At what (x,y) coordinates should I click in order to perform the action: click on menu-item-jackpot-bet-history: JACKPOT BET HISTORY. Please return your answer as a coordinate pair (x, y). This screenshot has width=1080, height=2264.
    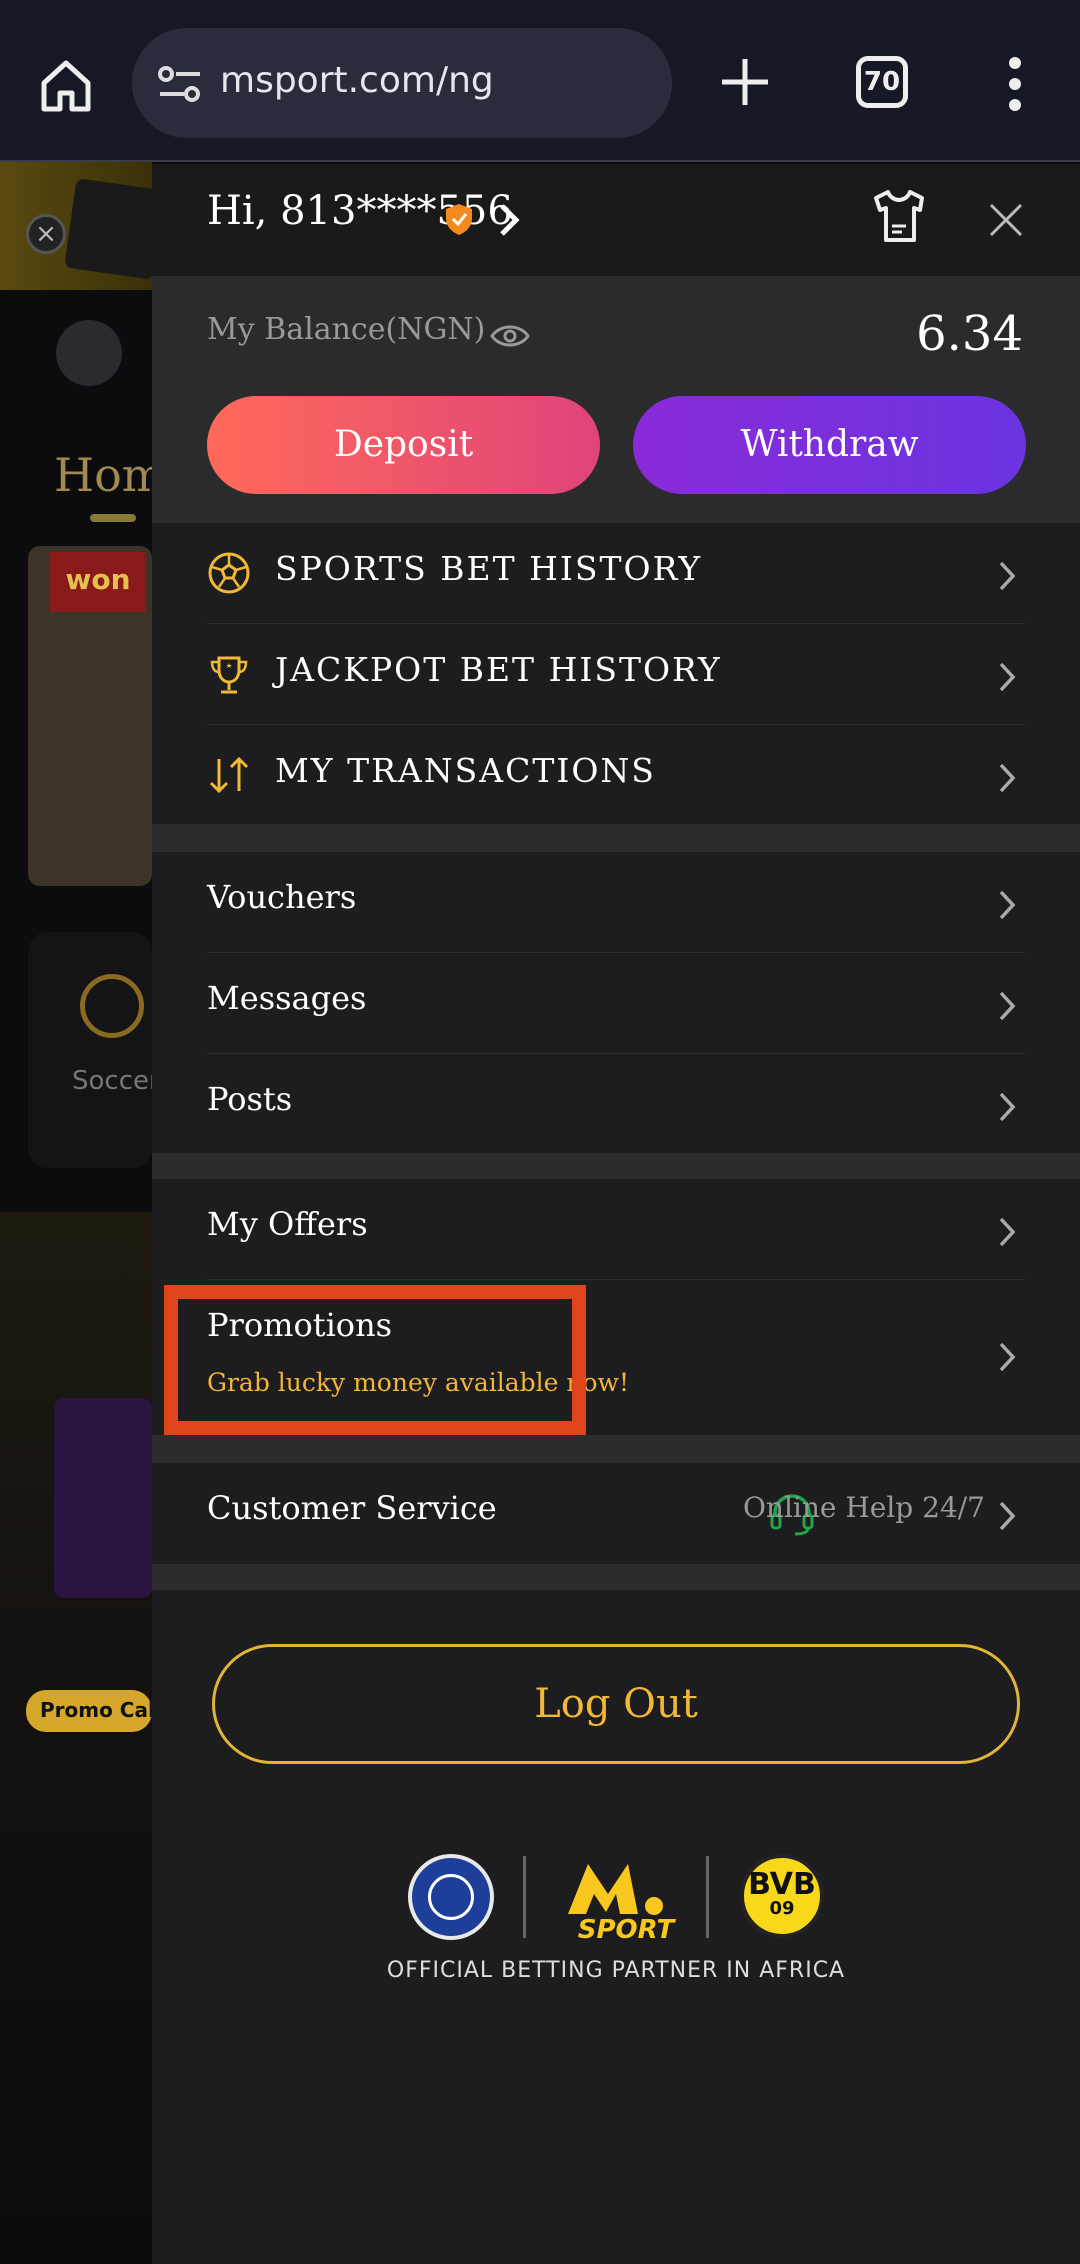
    Looking at the image, I should click on (616, 674).